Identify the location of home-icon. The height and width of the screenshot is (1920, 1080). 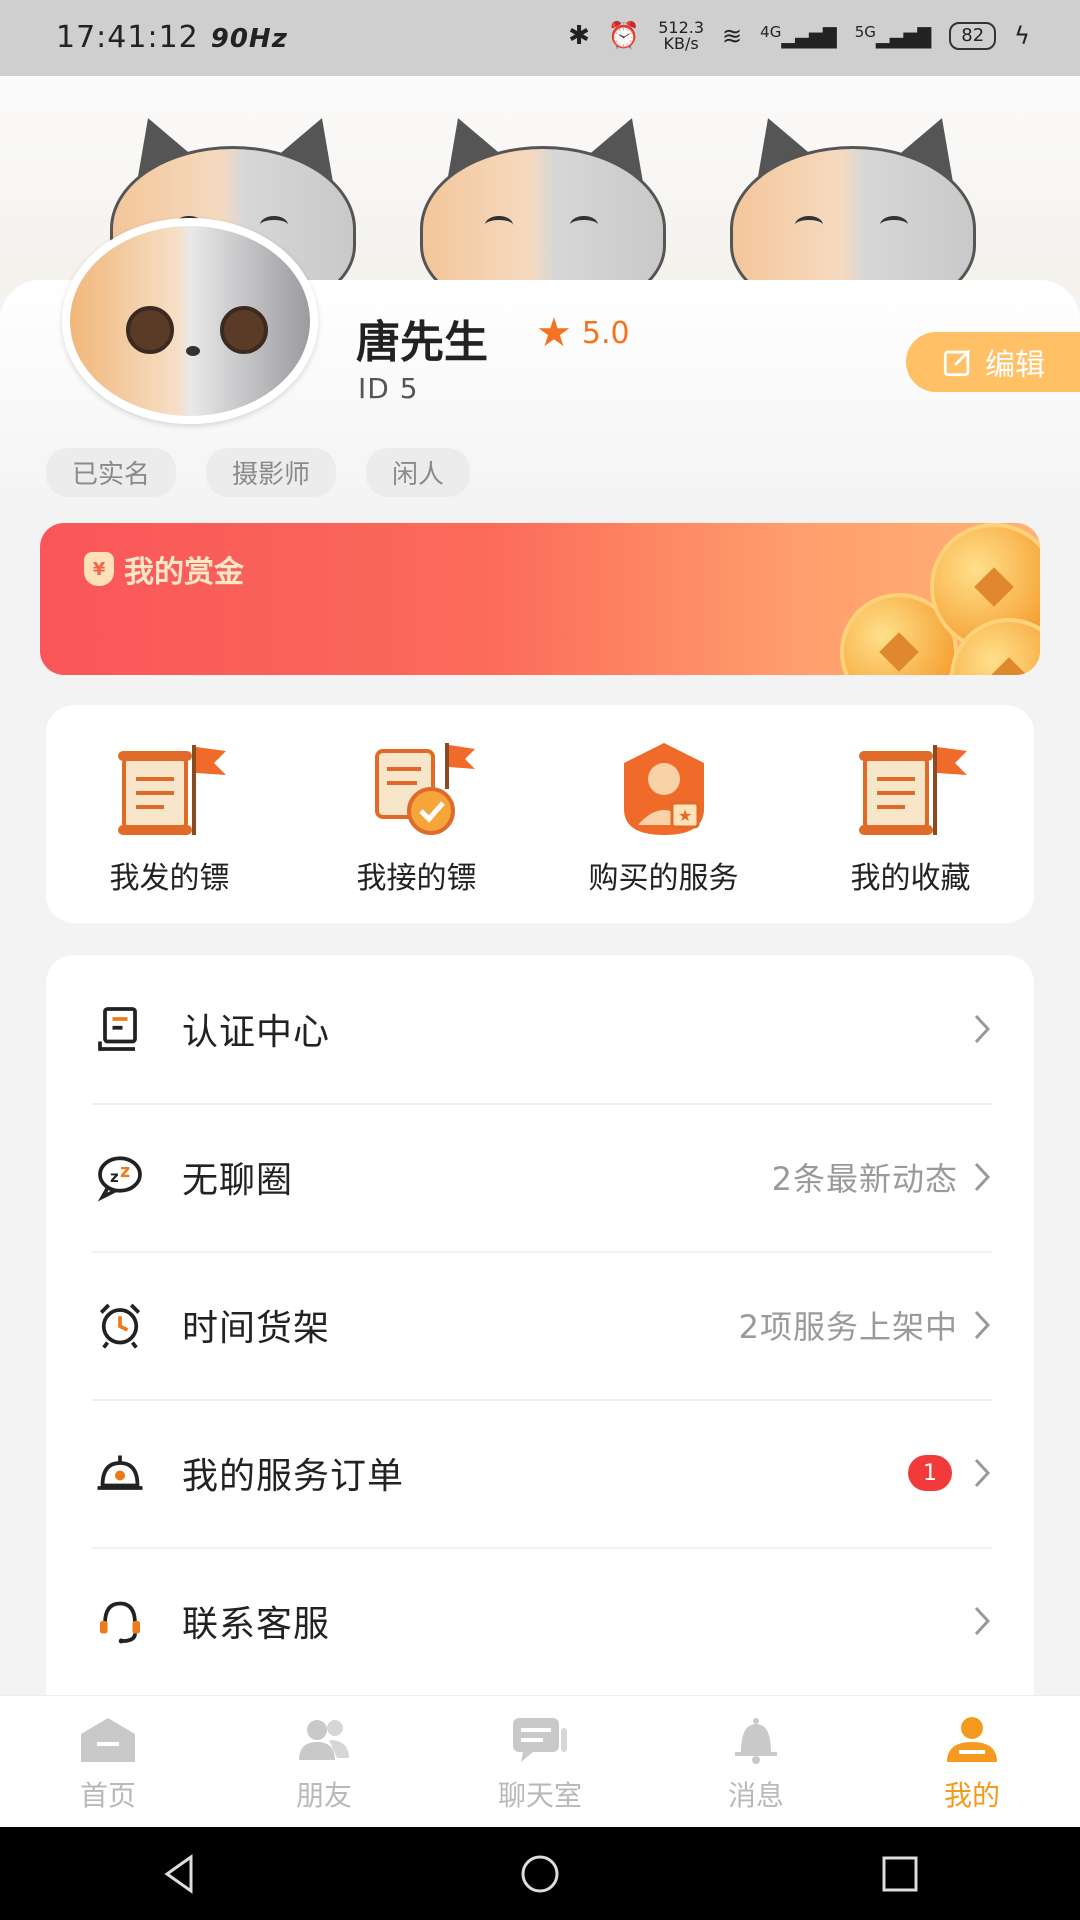
(108, 1740).